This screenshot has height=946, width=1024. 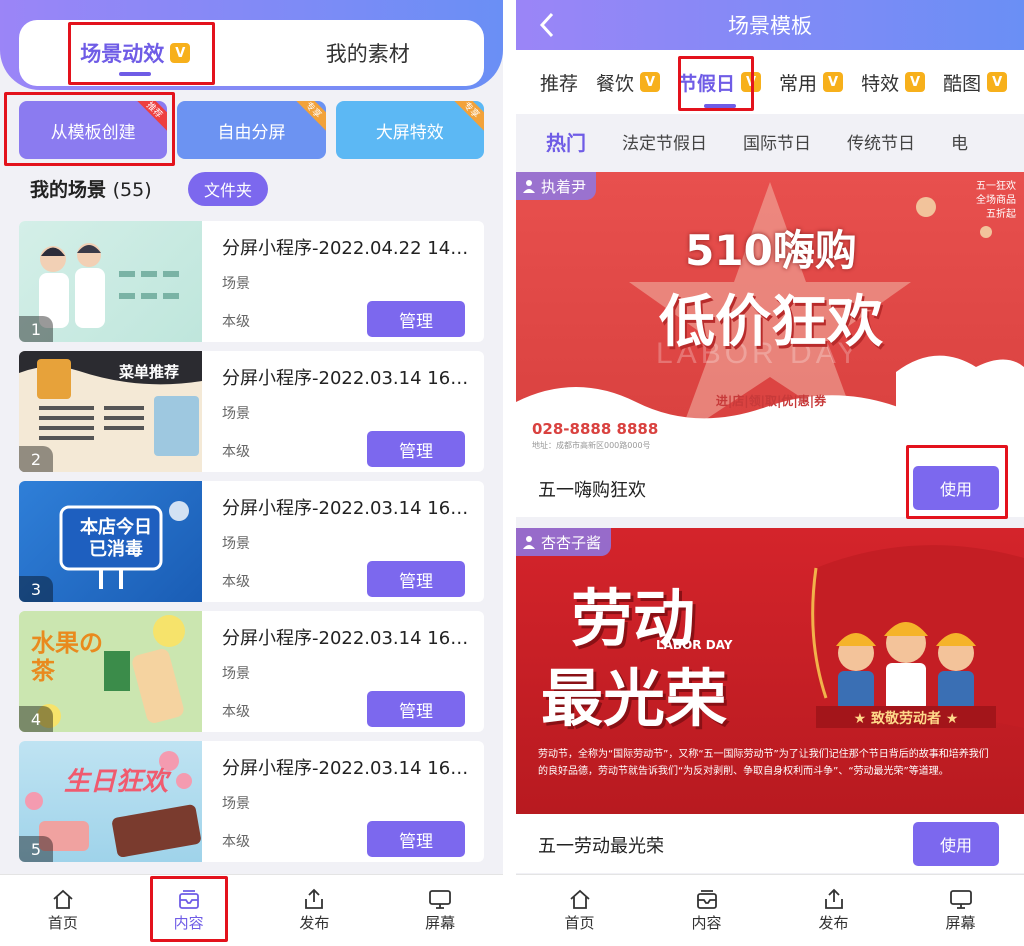 I want to click on create-from-template-button: 从模板创建 推荐, so click(x=93, y=130).